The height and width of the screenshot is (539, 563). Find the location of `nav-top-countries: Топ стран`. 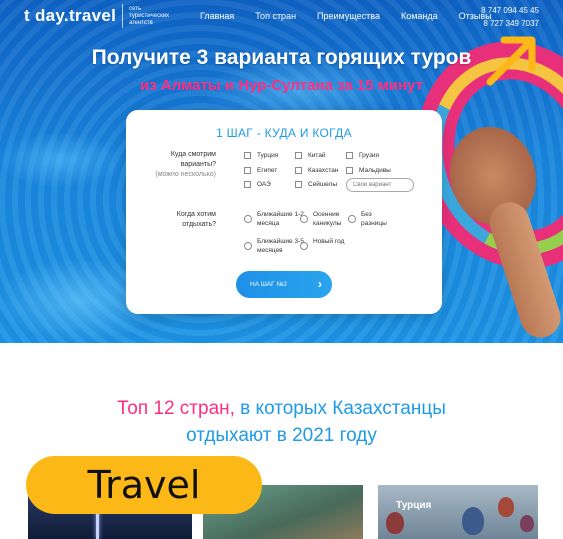

nav-top-countries: Топ стран is located at coordinates (275, 16).